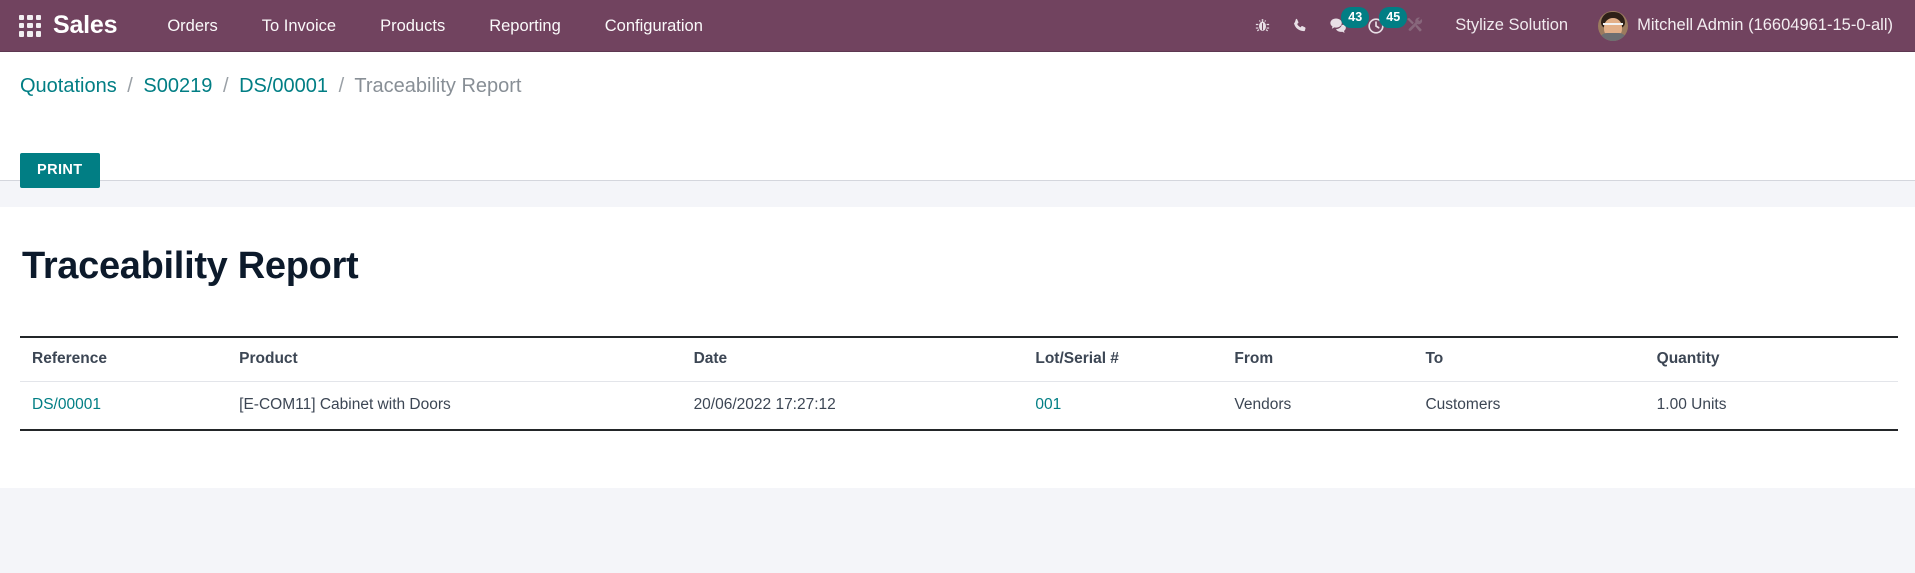 This screenshot has height=573, width=1915. What do you see at coordinates (1613, 25) in the screenshot?
I see `user-avatar` at bounding box center [1613, 25].